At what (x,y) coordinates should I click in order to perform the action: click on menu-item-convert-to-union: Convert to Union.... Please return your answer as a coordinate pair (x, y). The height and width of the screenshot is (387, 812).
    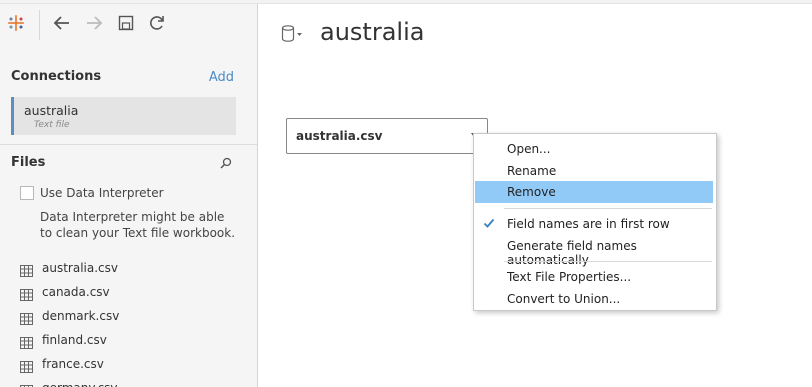
    Looking at the image, I should click on (594, 299).